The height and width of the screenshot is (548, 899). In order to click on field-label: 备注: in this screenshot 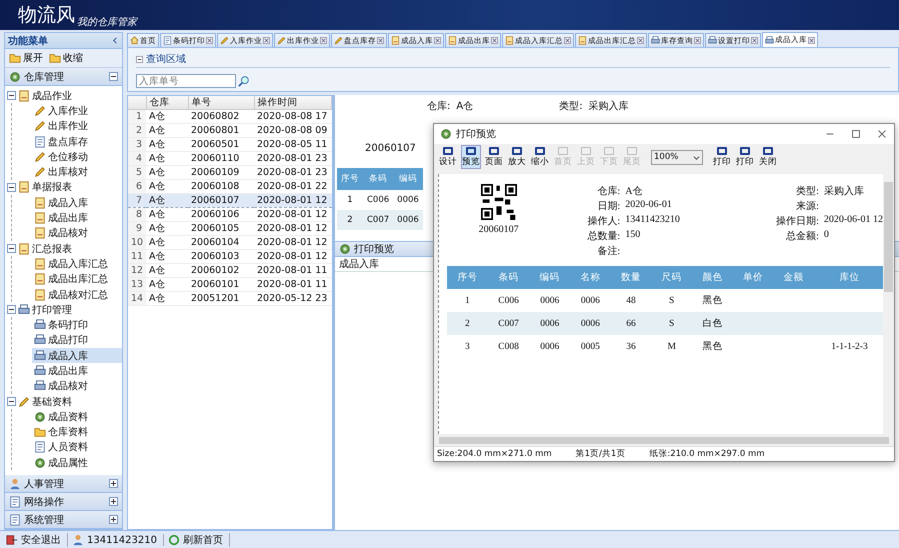, I will do `click(608, 251)`.